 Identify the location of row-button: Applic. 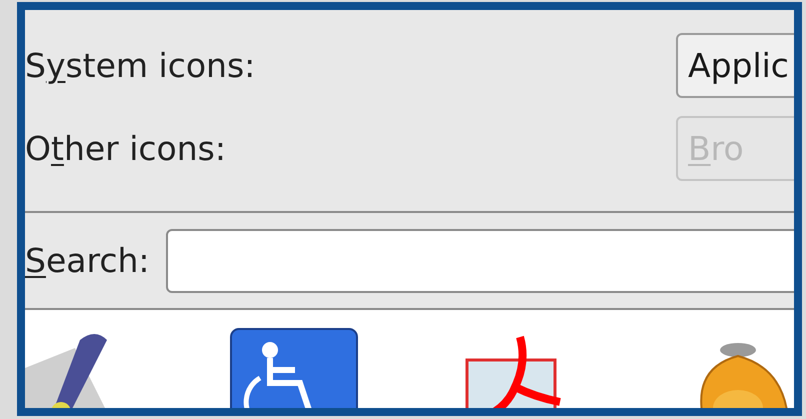
(735, 65).